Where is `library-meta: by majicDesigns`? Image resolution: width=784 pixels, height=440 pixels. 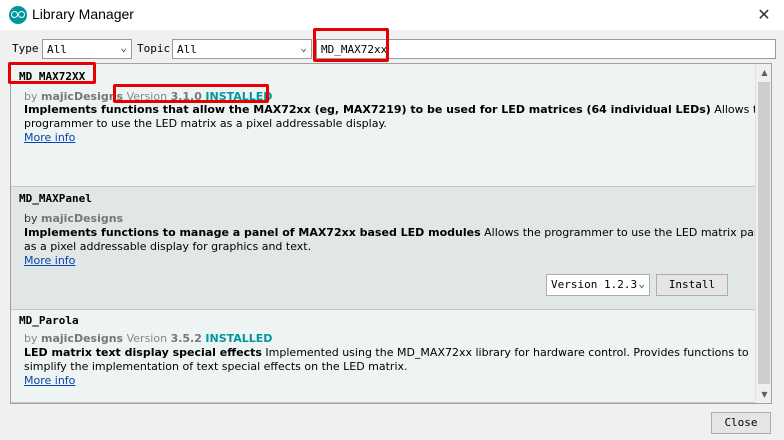
library-meta: by majicDesigns is located at coordinates (74, 218).